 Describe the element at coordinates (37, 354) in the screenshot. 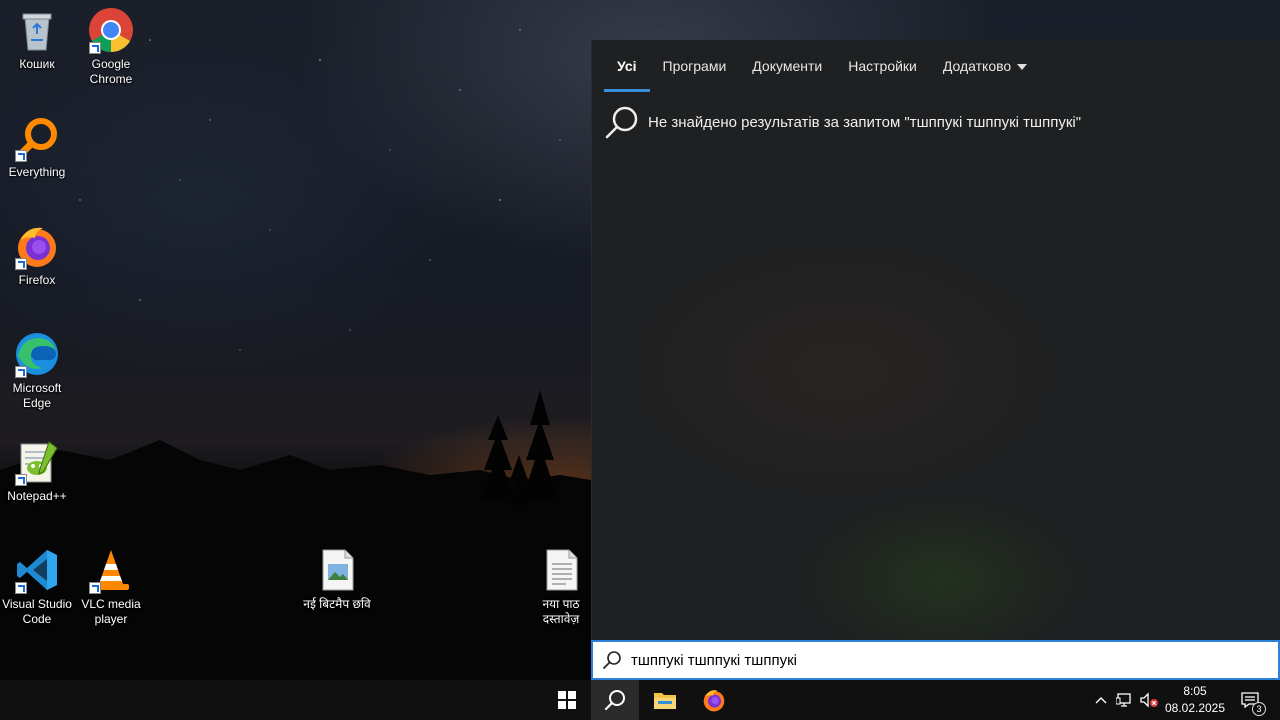

I see `edge-icon` at that location.